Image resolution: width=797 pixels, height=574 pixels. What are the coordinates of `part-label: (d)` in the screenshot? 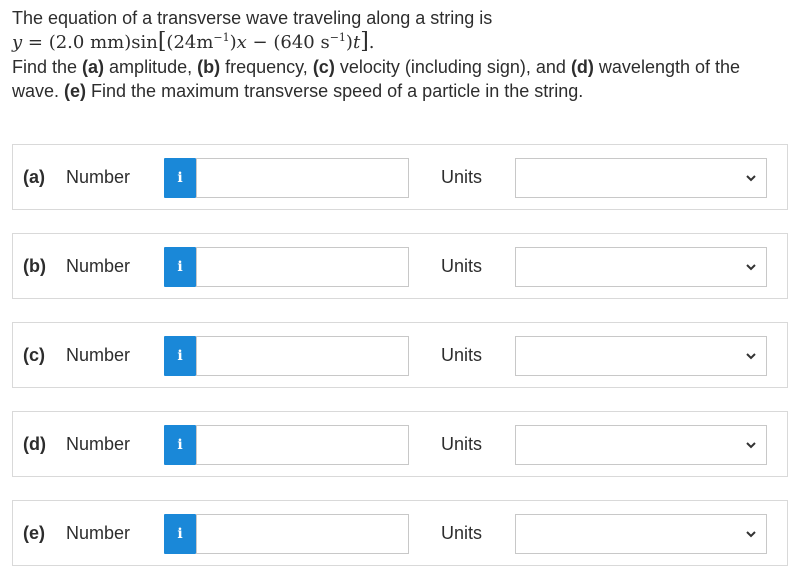 It's located at (34, 444).